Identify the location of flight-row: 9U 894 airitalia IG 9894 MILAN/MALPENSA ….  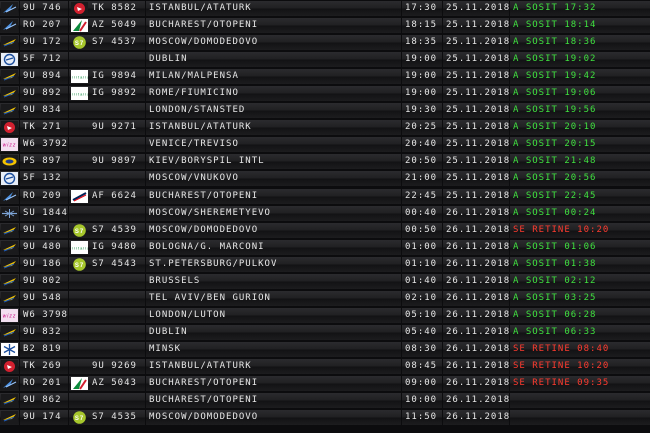
(325, 76).